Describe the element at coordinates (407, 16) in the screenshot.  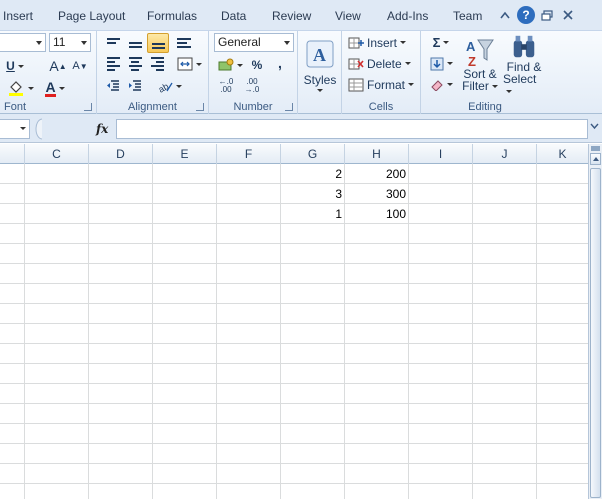
I see `tab-add-ins: Add-Ins` at that location.